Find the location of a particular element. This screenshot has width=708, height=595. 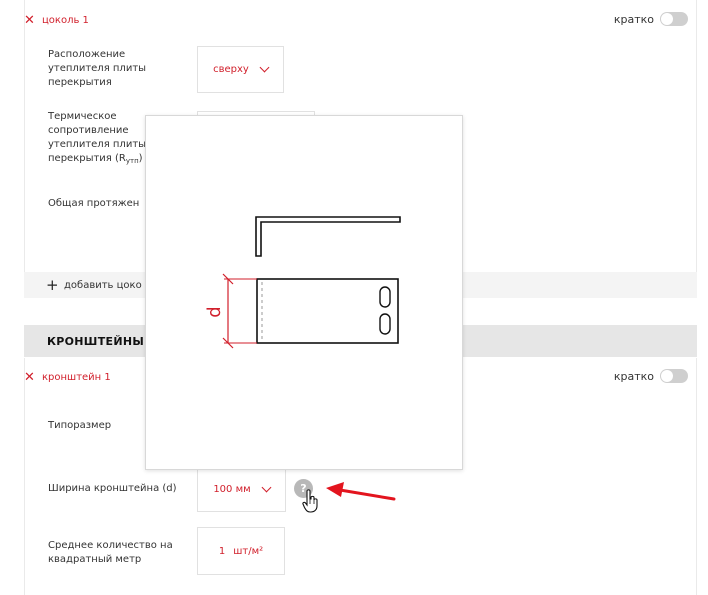

bracket-brief-toggle is located at coordinates (674, 376).